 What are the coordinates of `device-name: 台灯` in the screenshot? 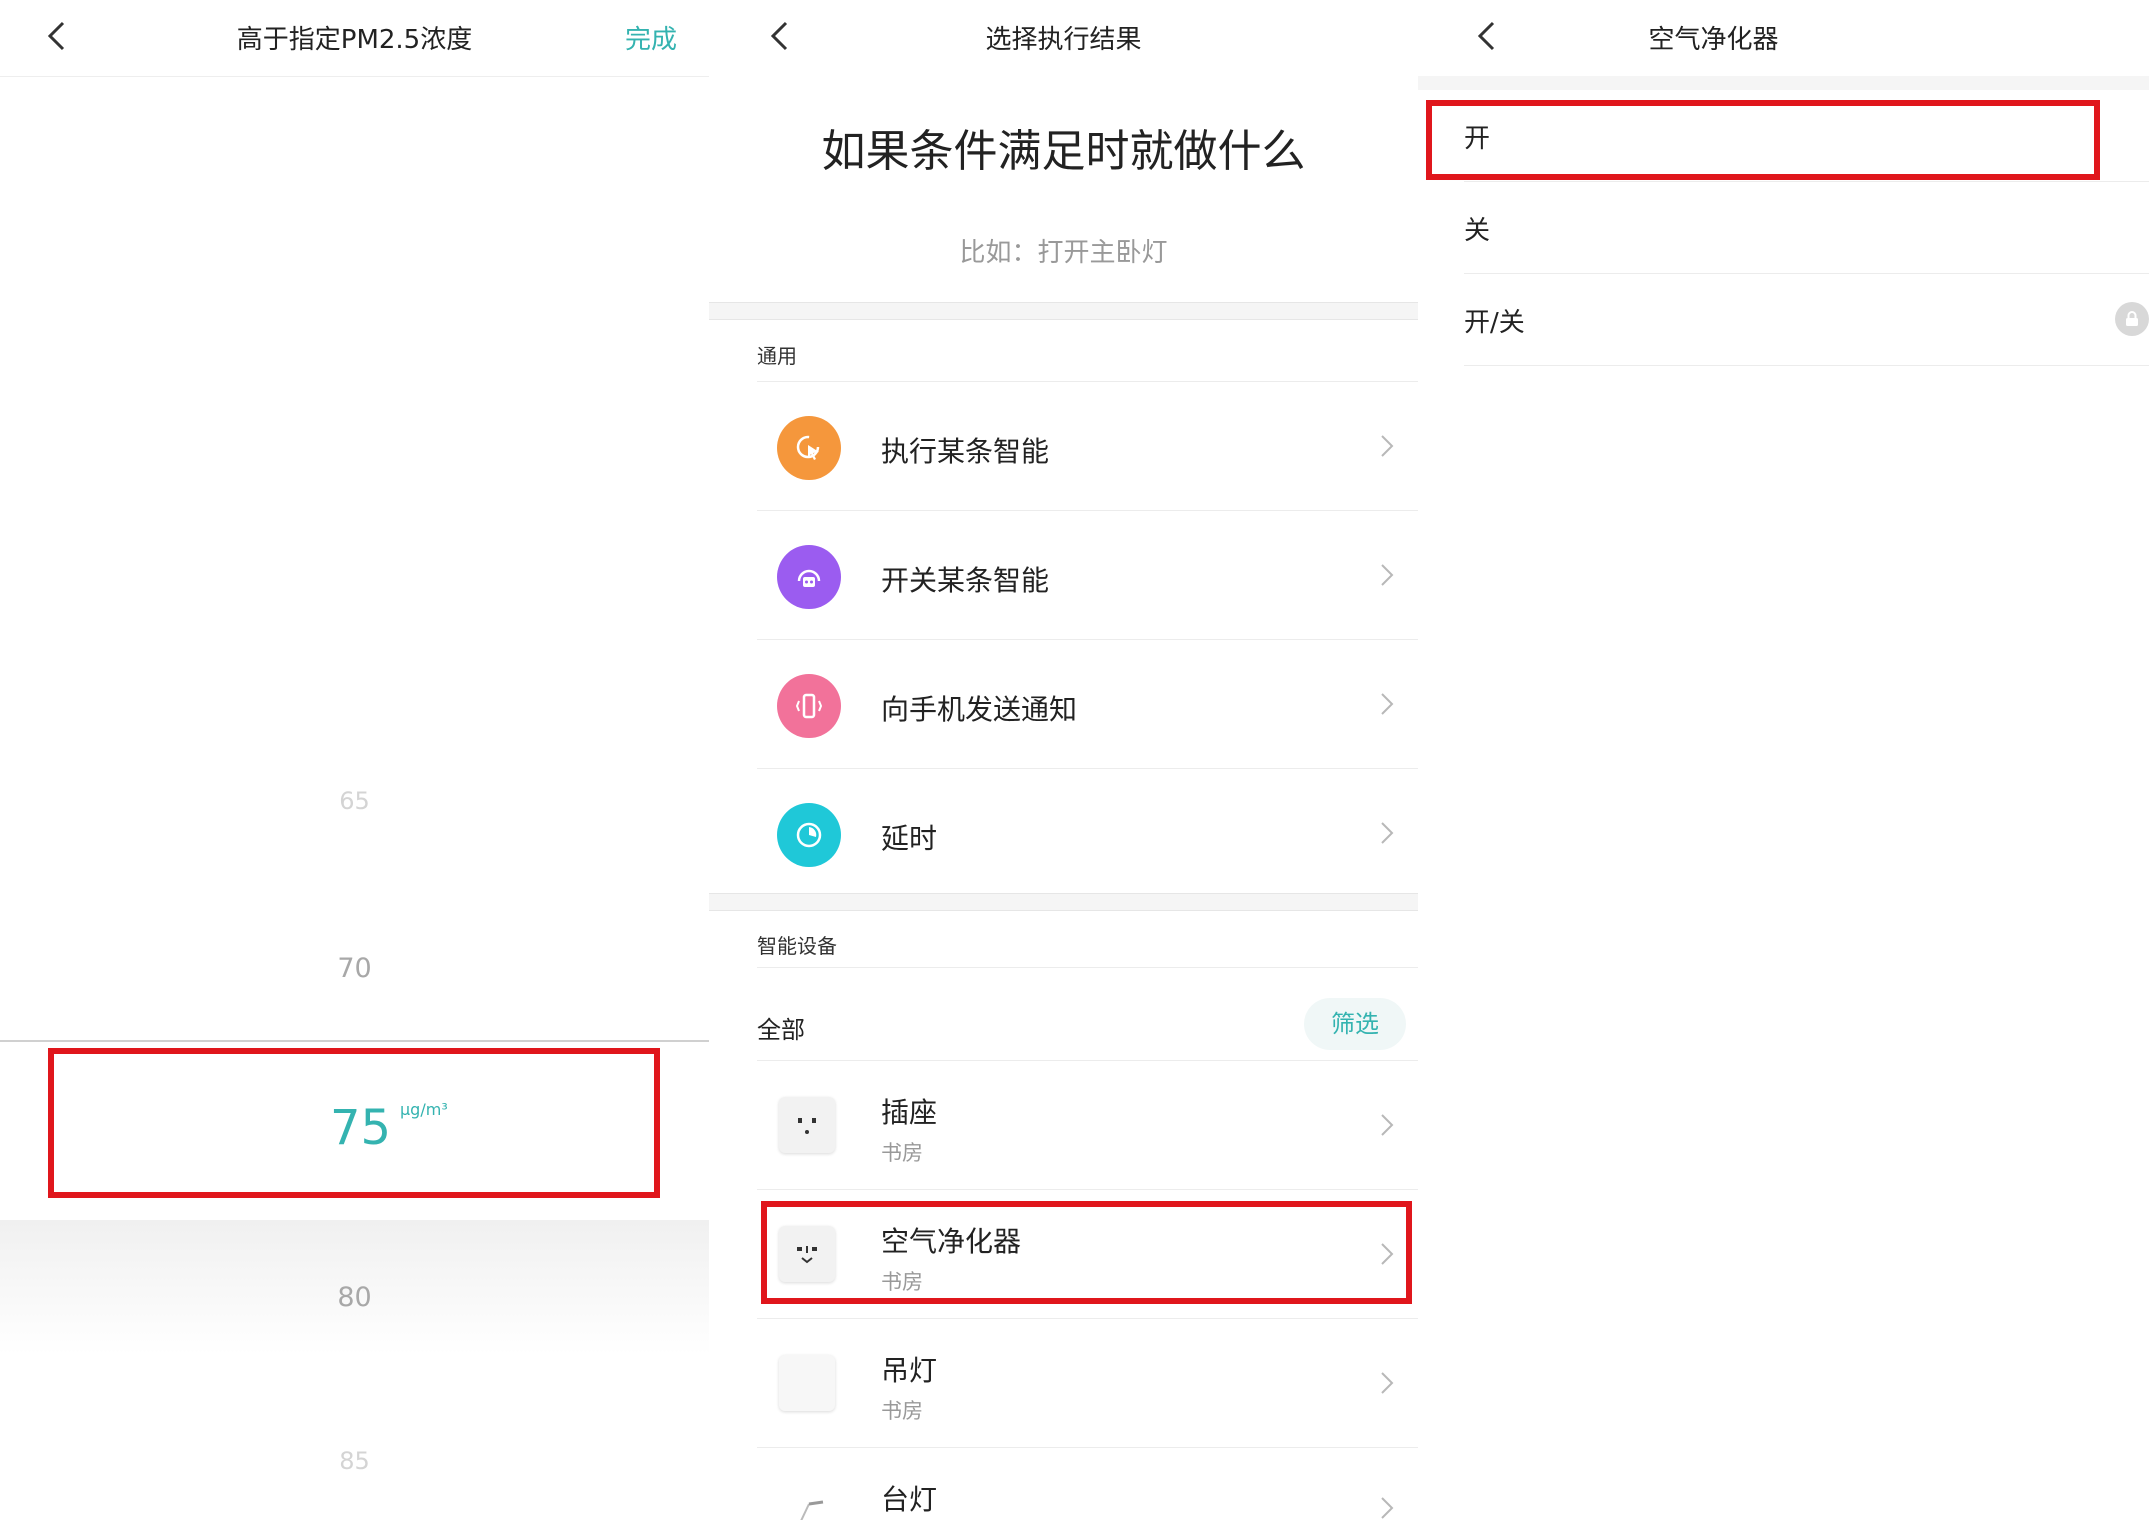 It's located at (909, 1499).